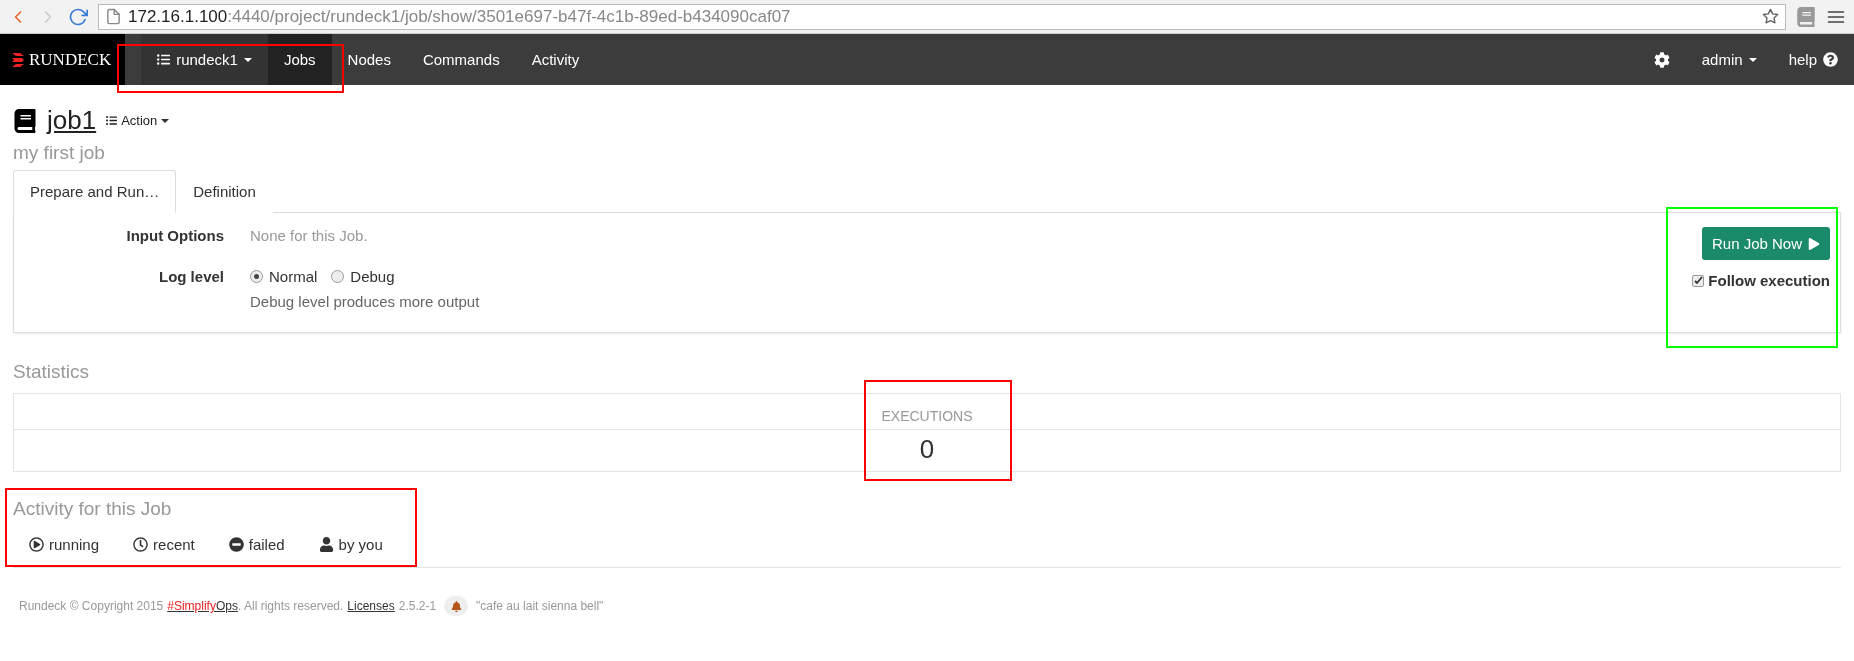 The height and width of the screenshot is (661, 1854). What do you see at coordinates (174, 235) in the screenshot?
I see `field-label: Input Options` at bounding box center [174, 235].